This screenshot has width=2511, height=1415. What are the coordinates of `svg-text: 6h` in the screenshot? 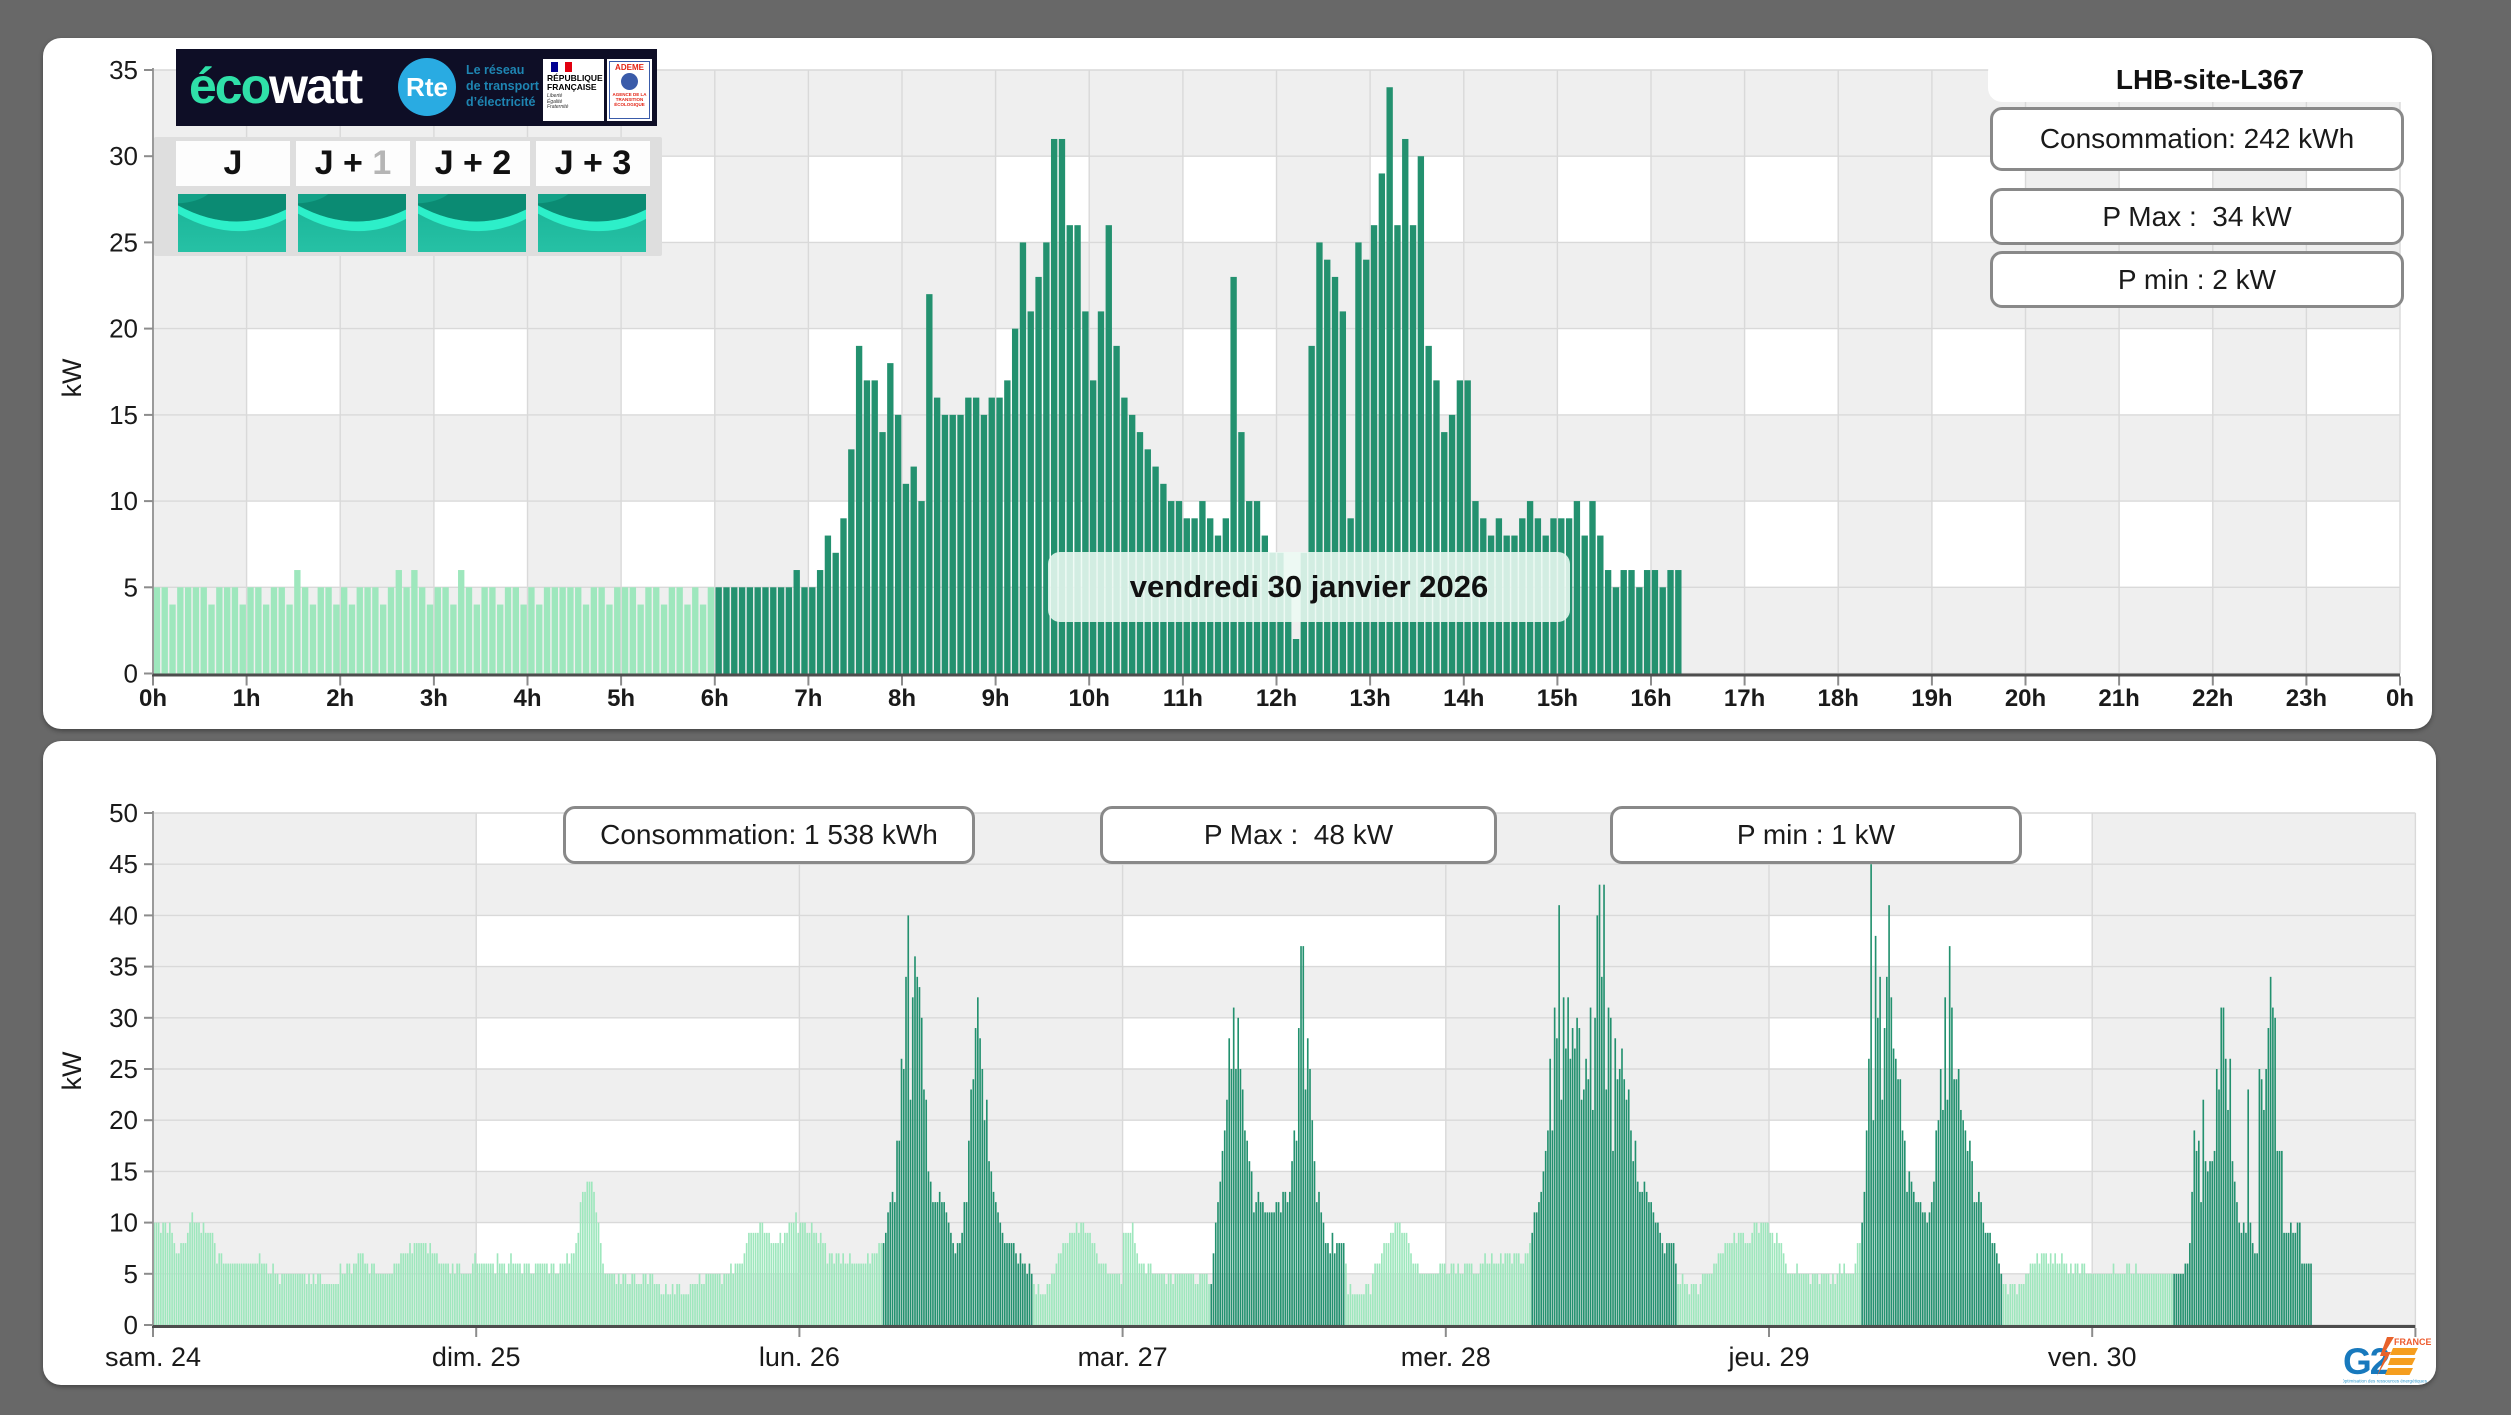 It's located at (715, 698).